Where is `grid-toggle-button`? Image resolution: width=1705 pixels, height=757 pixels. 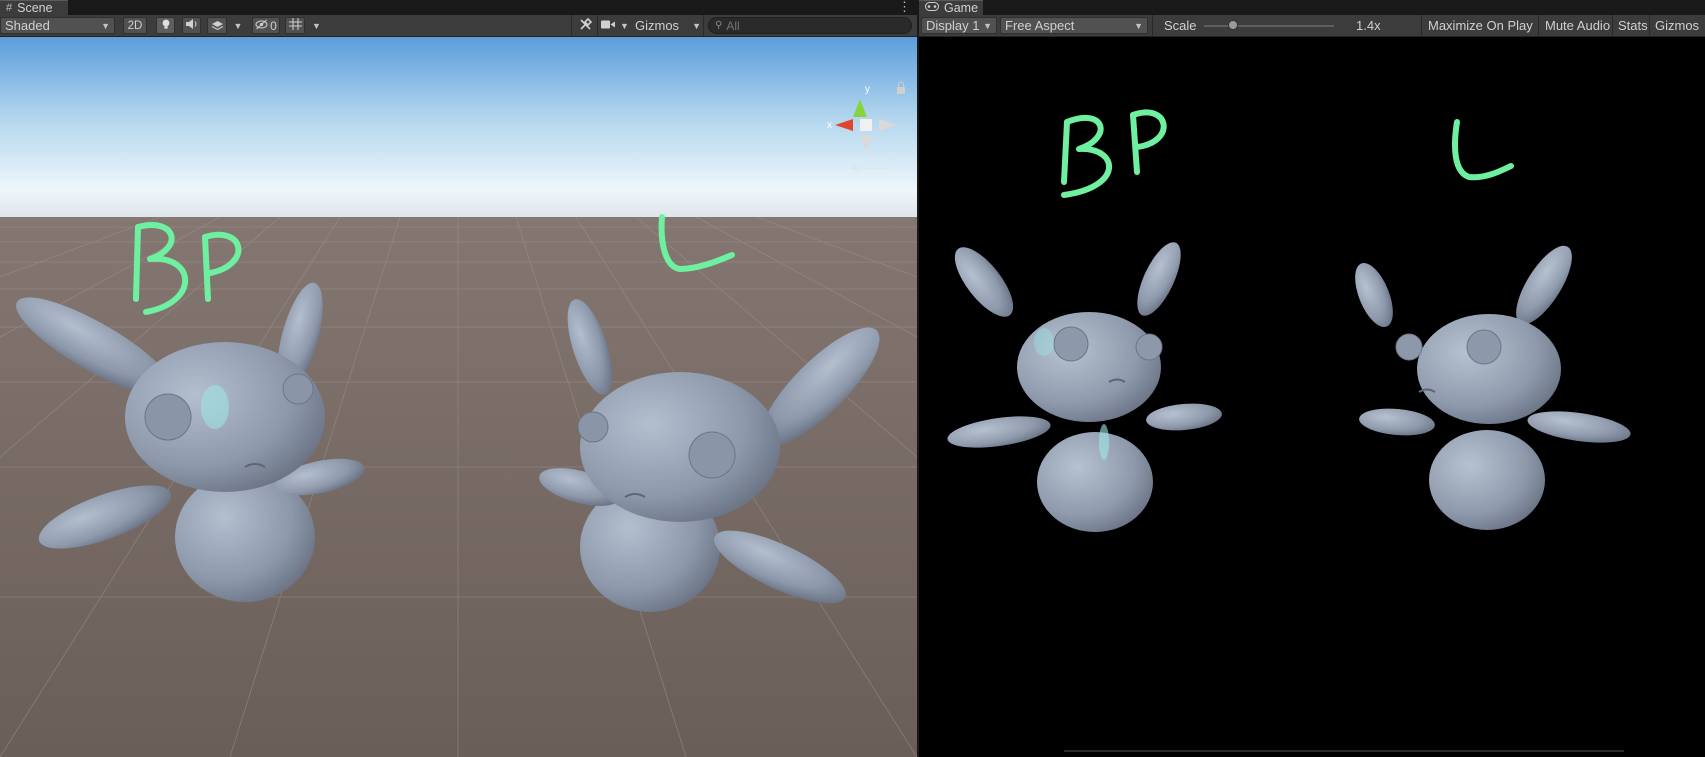 grid-toggle-button is located at coordinates (295, 25).